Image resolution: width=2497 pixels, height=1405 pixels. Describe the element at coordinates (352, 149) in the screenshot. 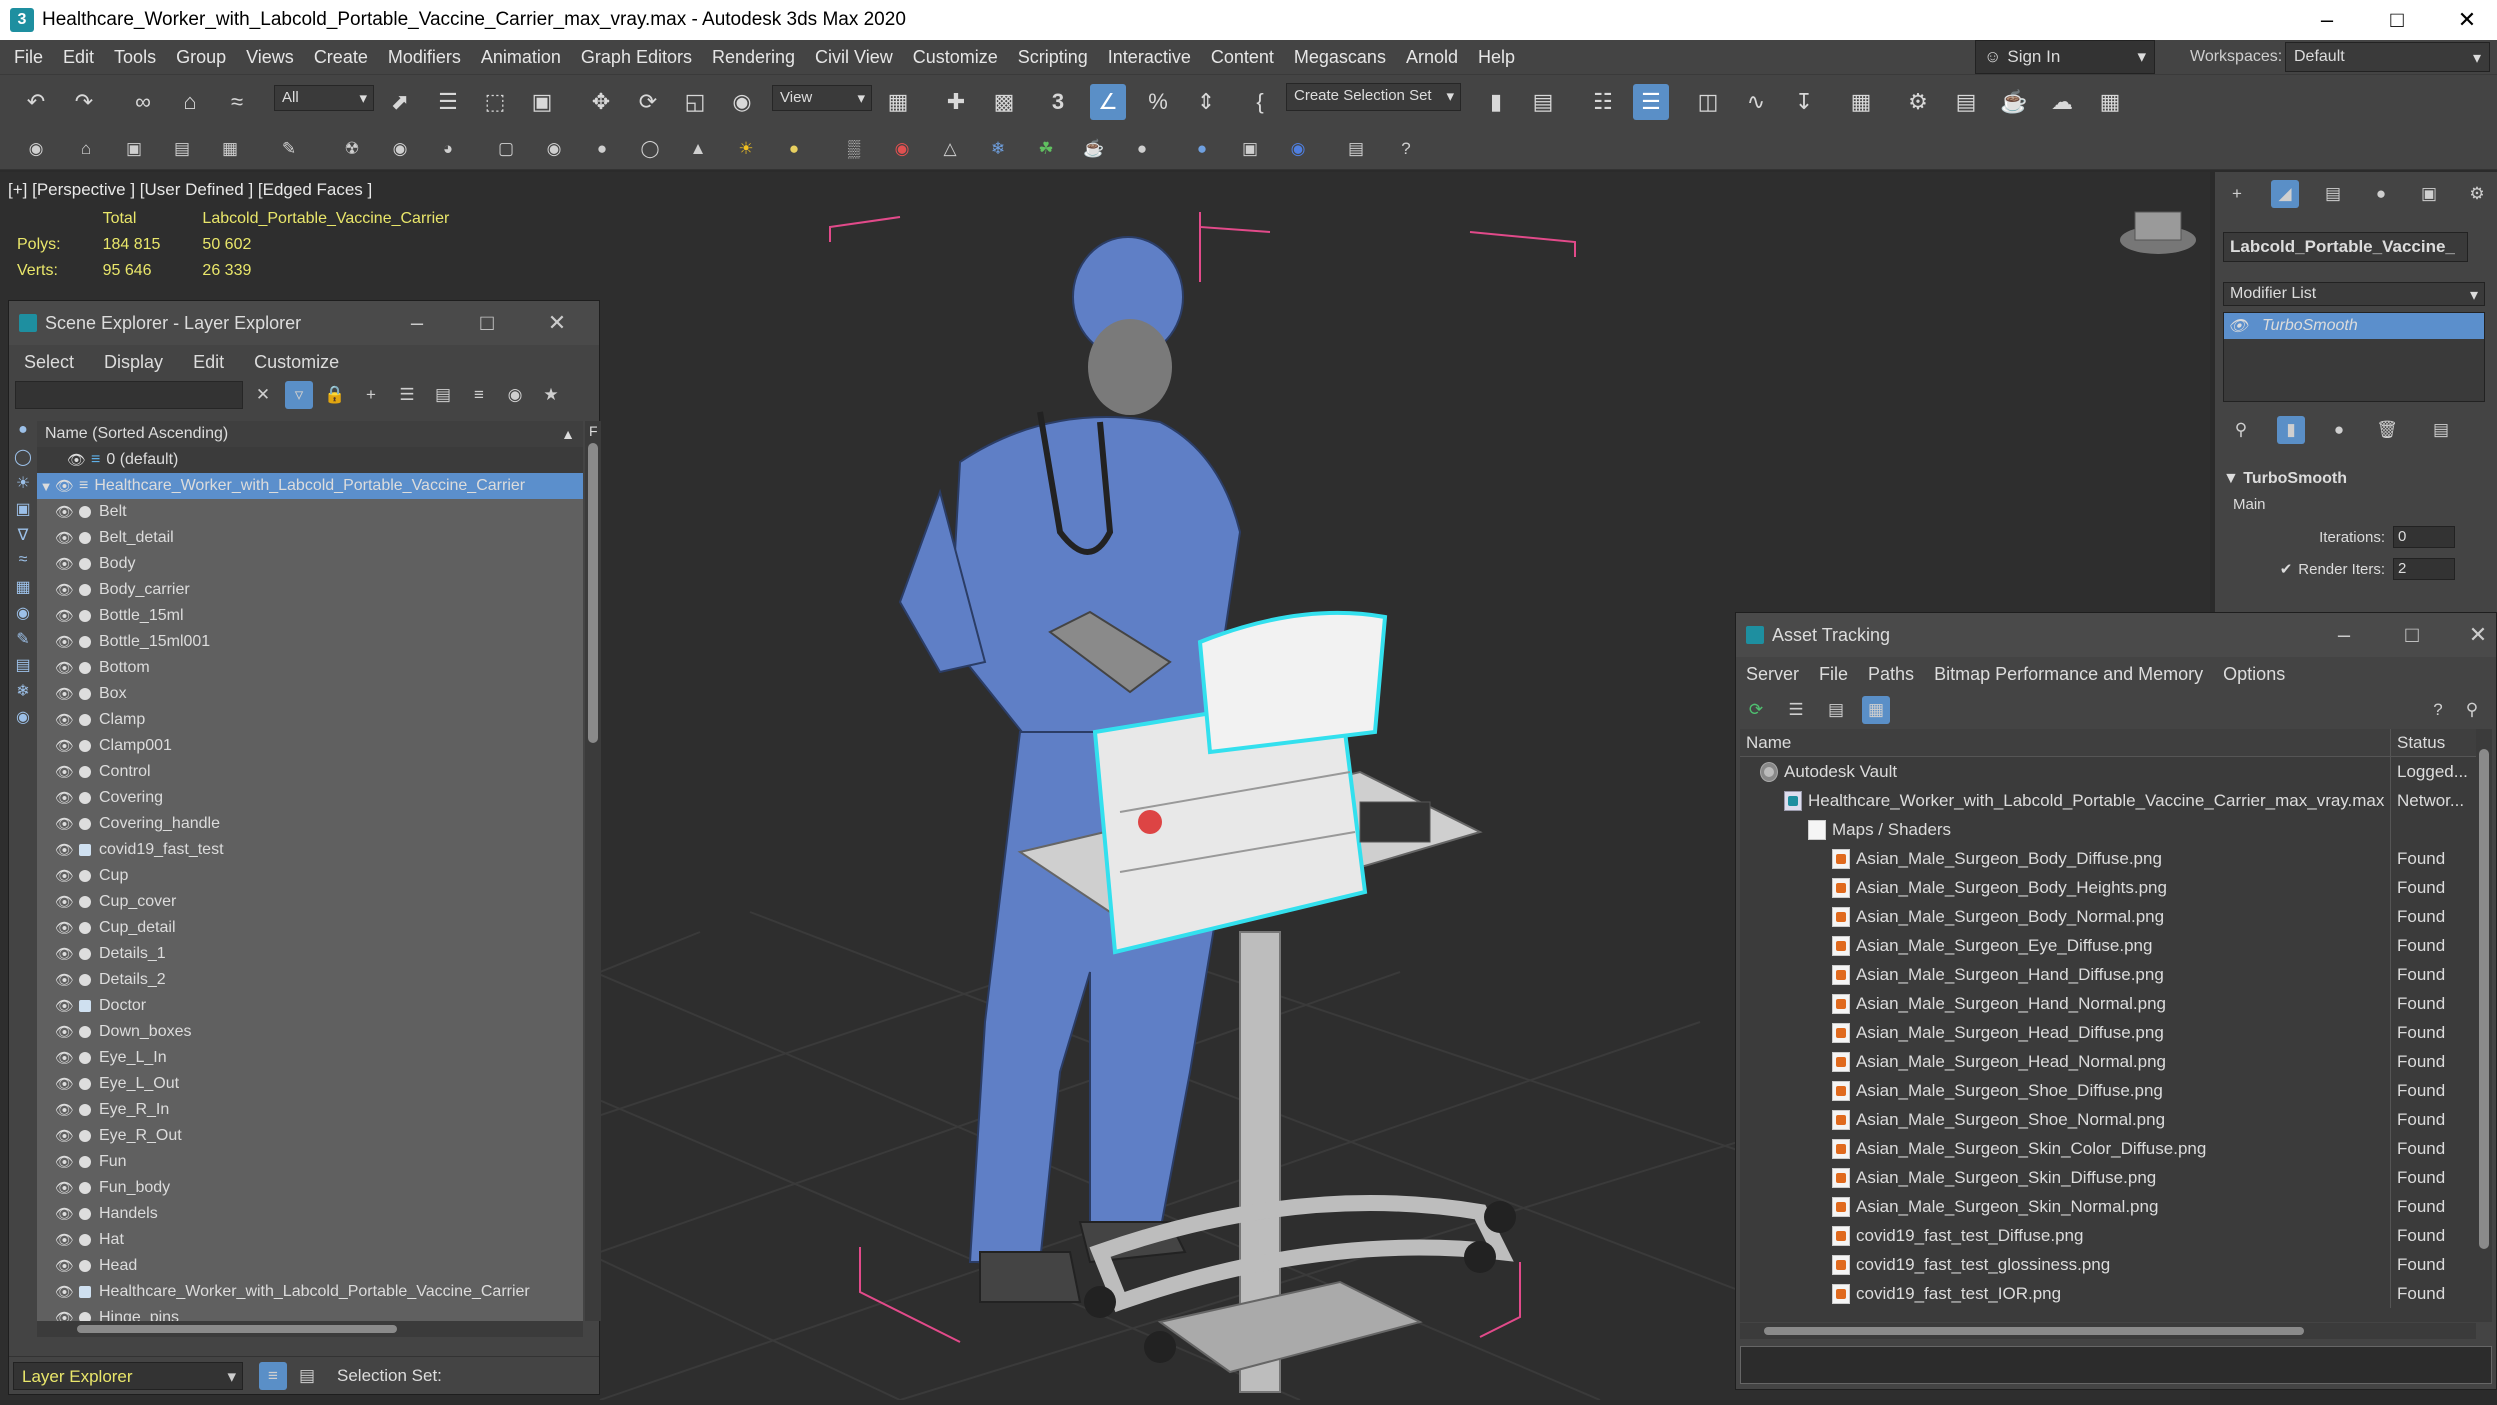

I see `paint-icon: ☢` at that location.